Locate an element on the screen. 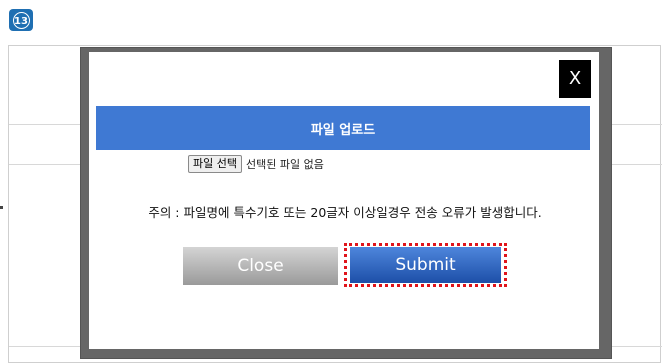  file-input: 파일 선택 선택된 파일 없음 is located at coordinates (256, 164).